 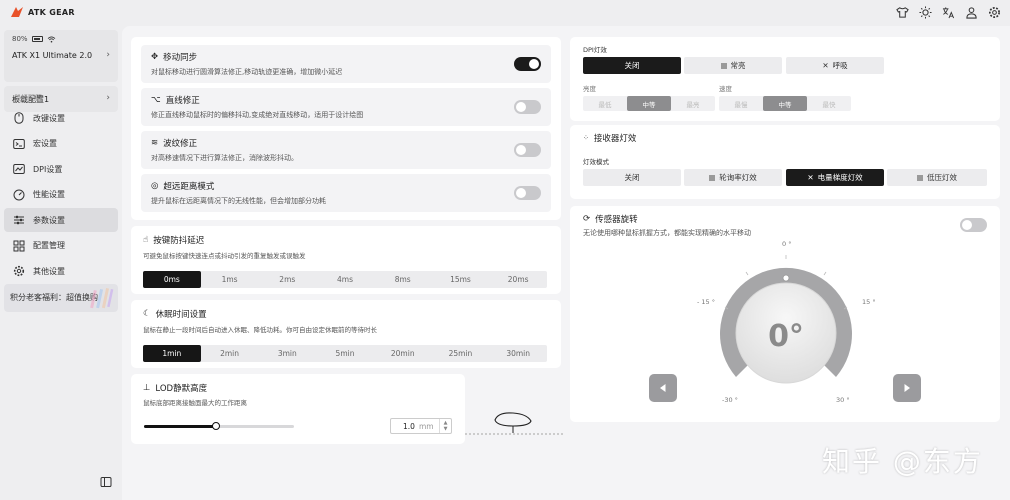 I want to click on speed-option: 最快, so click(x=829, y=103).